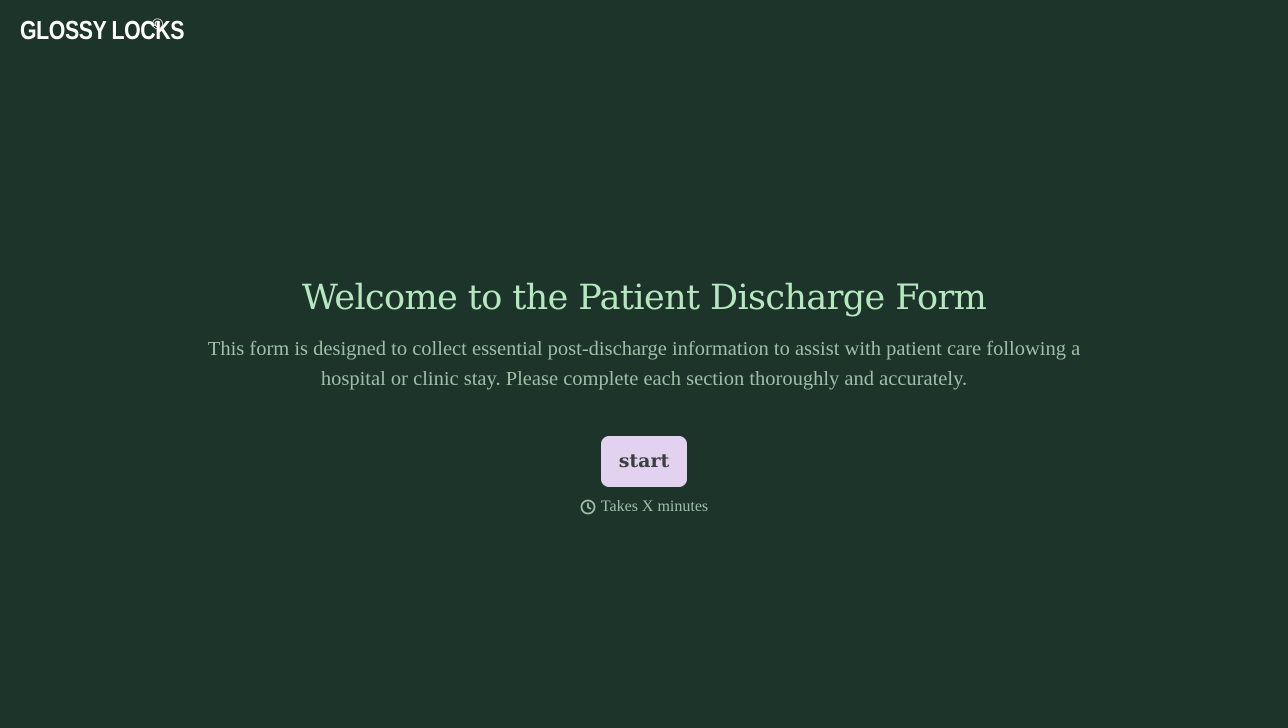 This screenshot has height=728, width=1288. Describe the element at coordinates (120, 30) in the screenshot. I see `brand-logo: GLOSSY LOCKS ©` at that location.